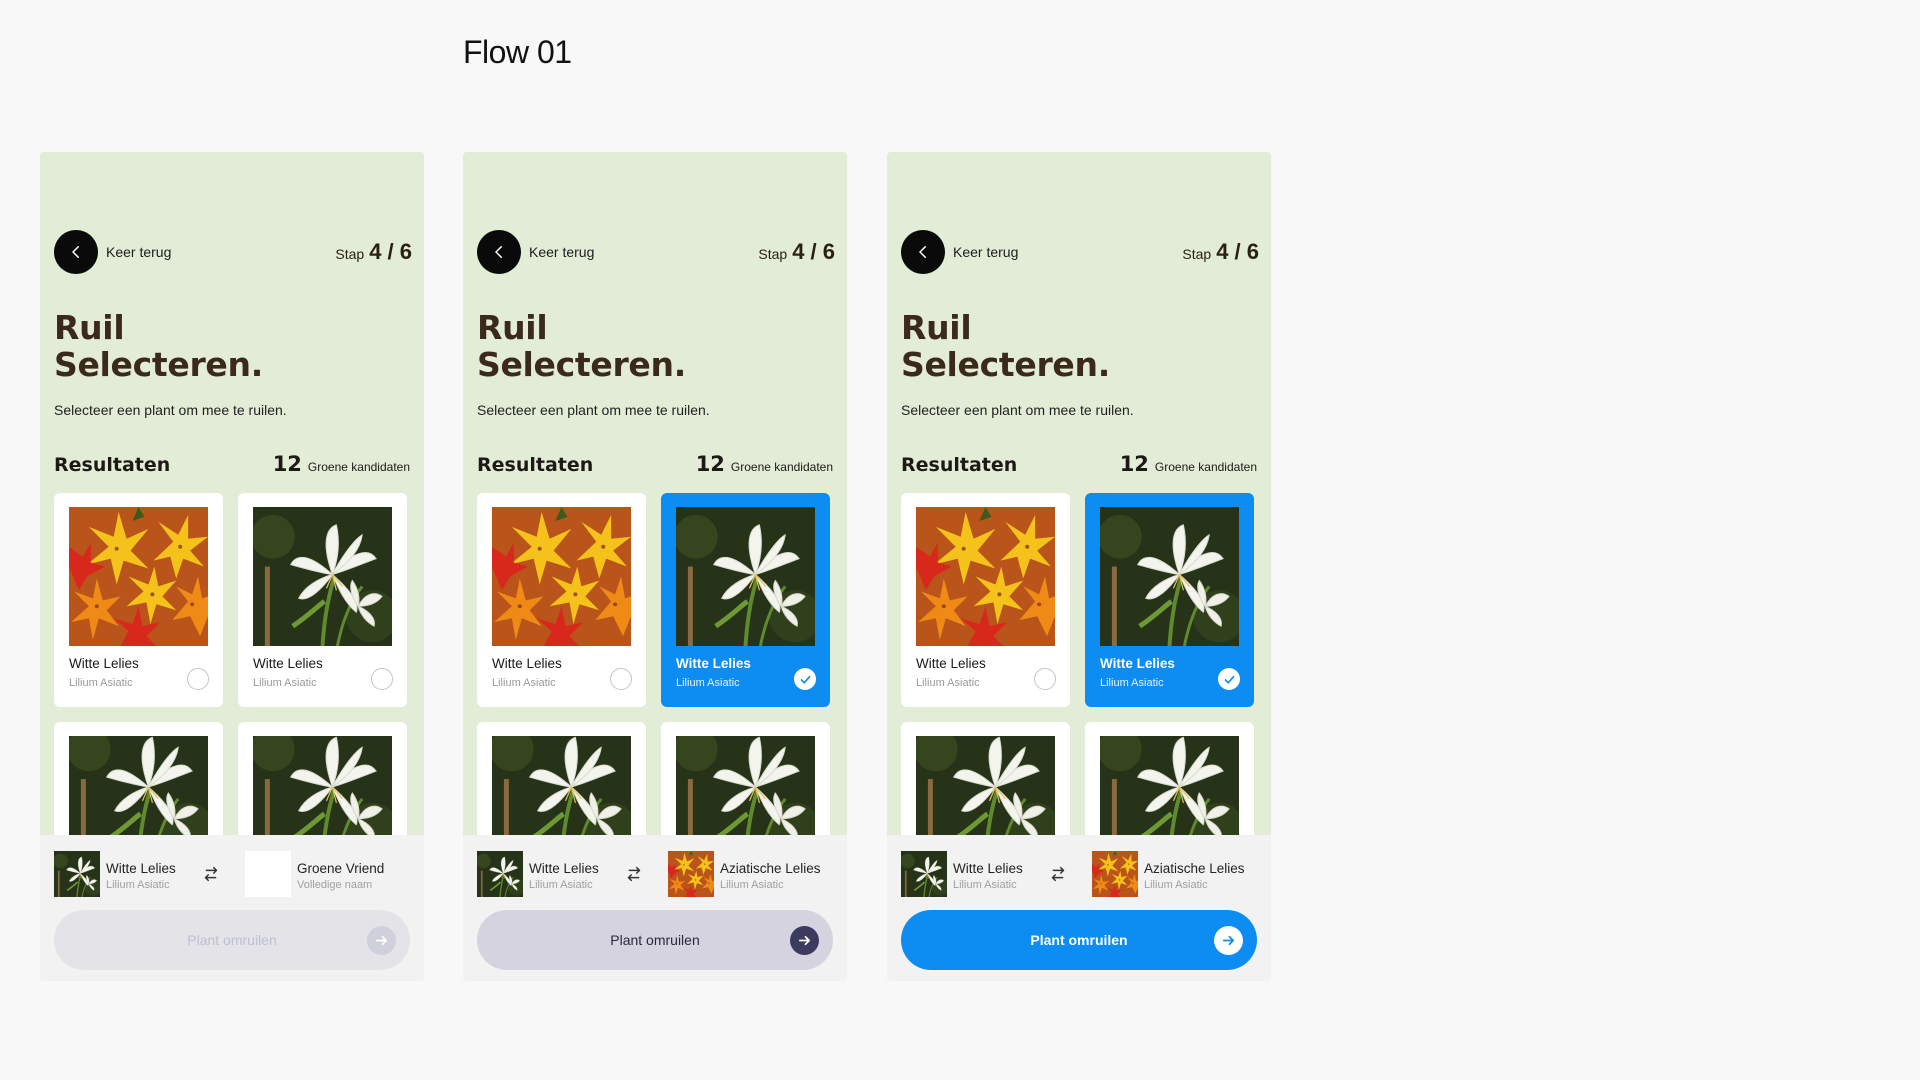 This screenshot has width=1920, height=1080. I want to click on check-icon, so click(805, 679).